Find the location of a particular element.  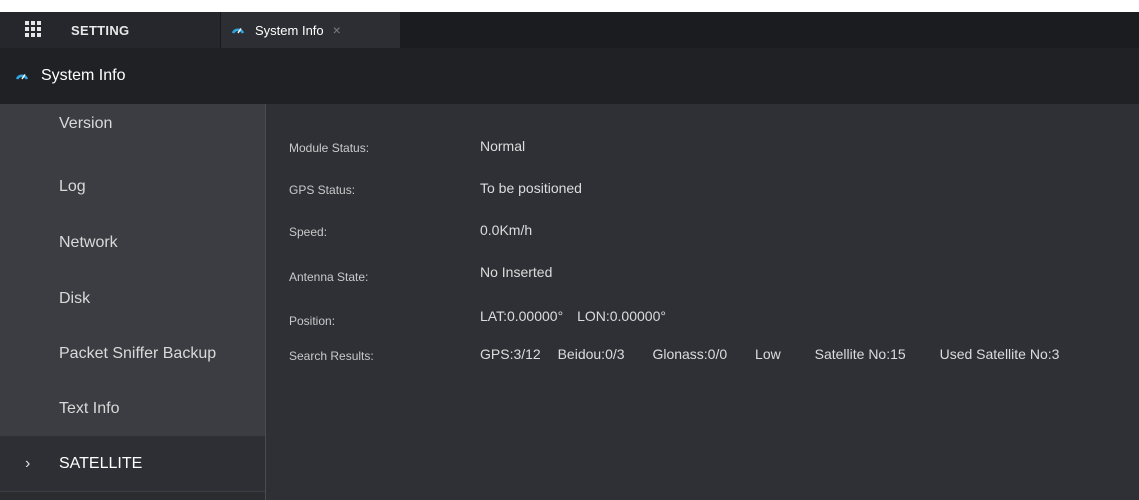

position-lat: LAT:0.00000° is located at coordinates (522, 316).